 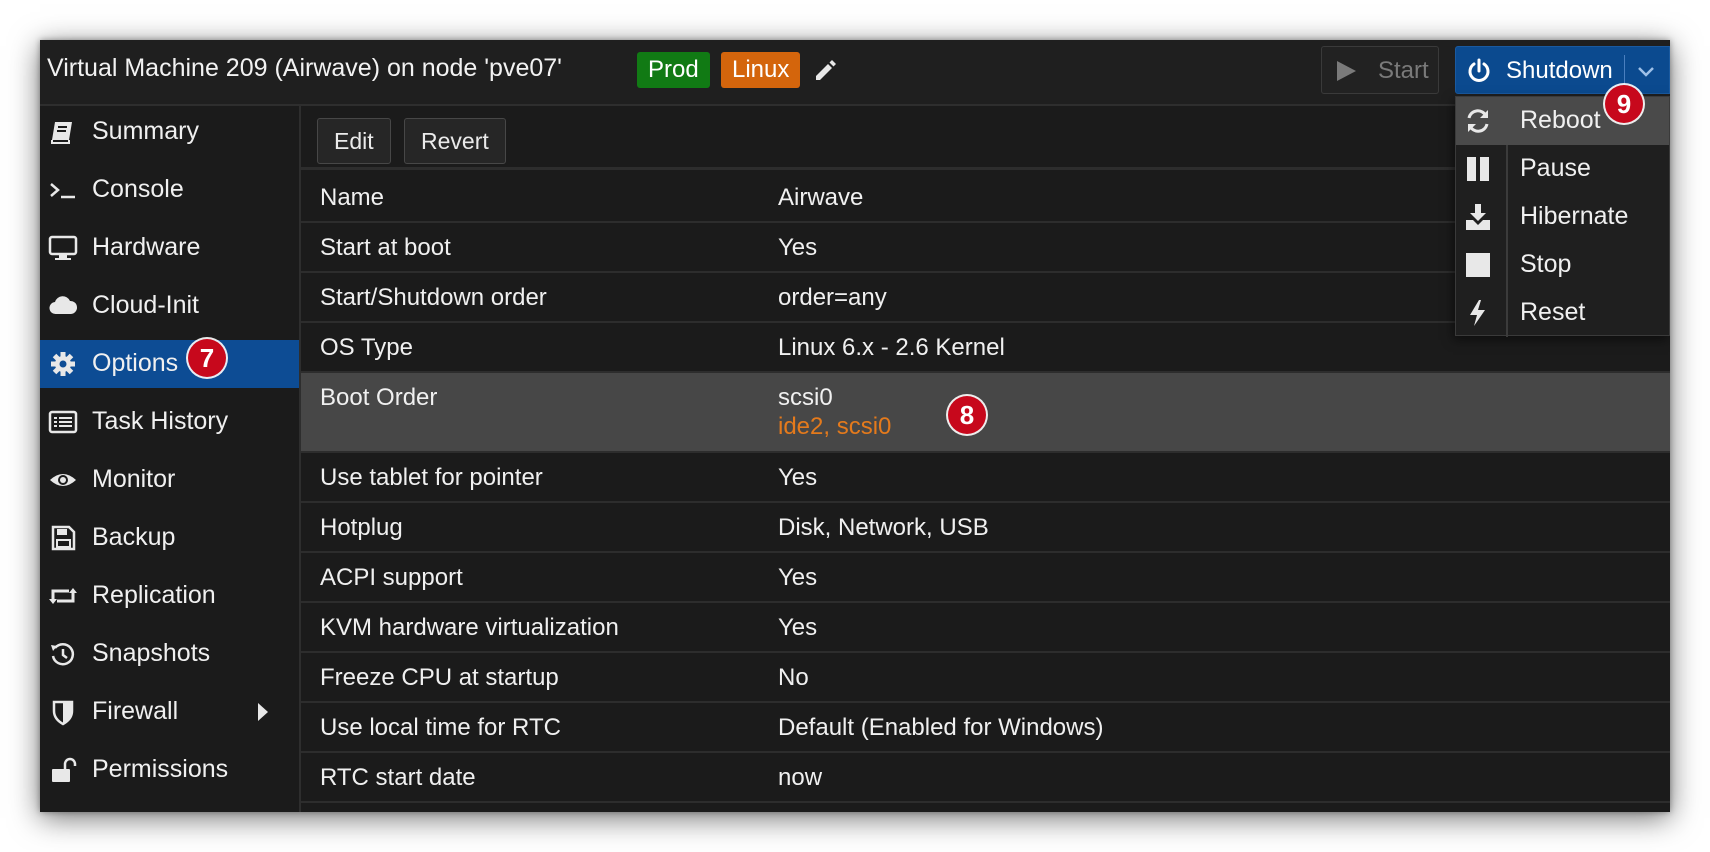 What do you see at coordinates (431, 477) in the screenshot?
I see `option-key: Use tablet for pointer` at bounding box center [431, 477].